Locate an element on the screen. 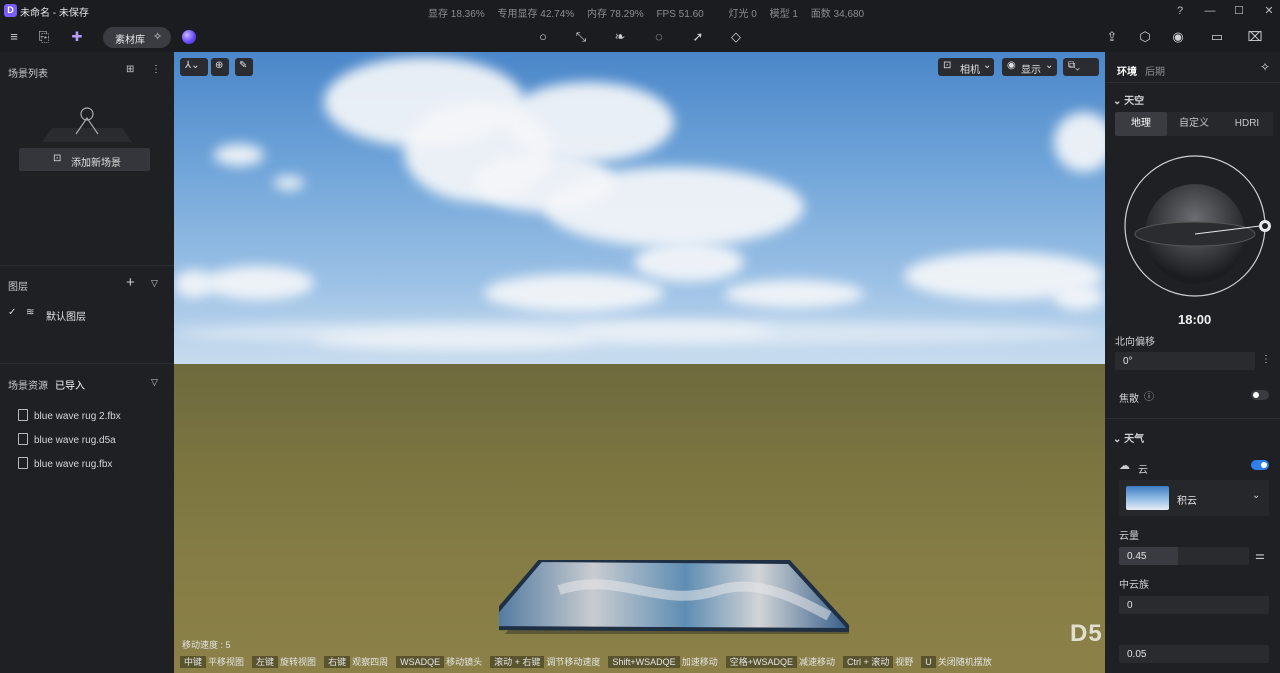 The width and height of the screenshot is (1280, 673). mid-cloud-field: 0 is located at coordinates (1194, 605).